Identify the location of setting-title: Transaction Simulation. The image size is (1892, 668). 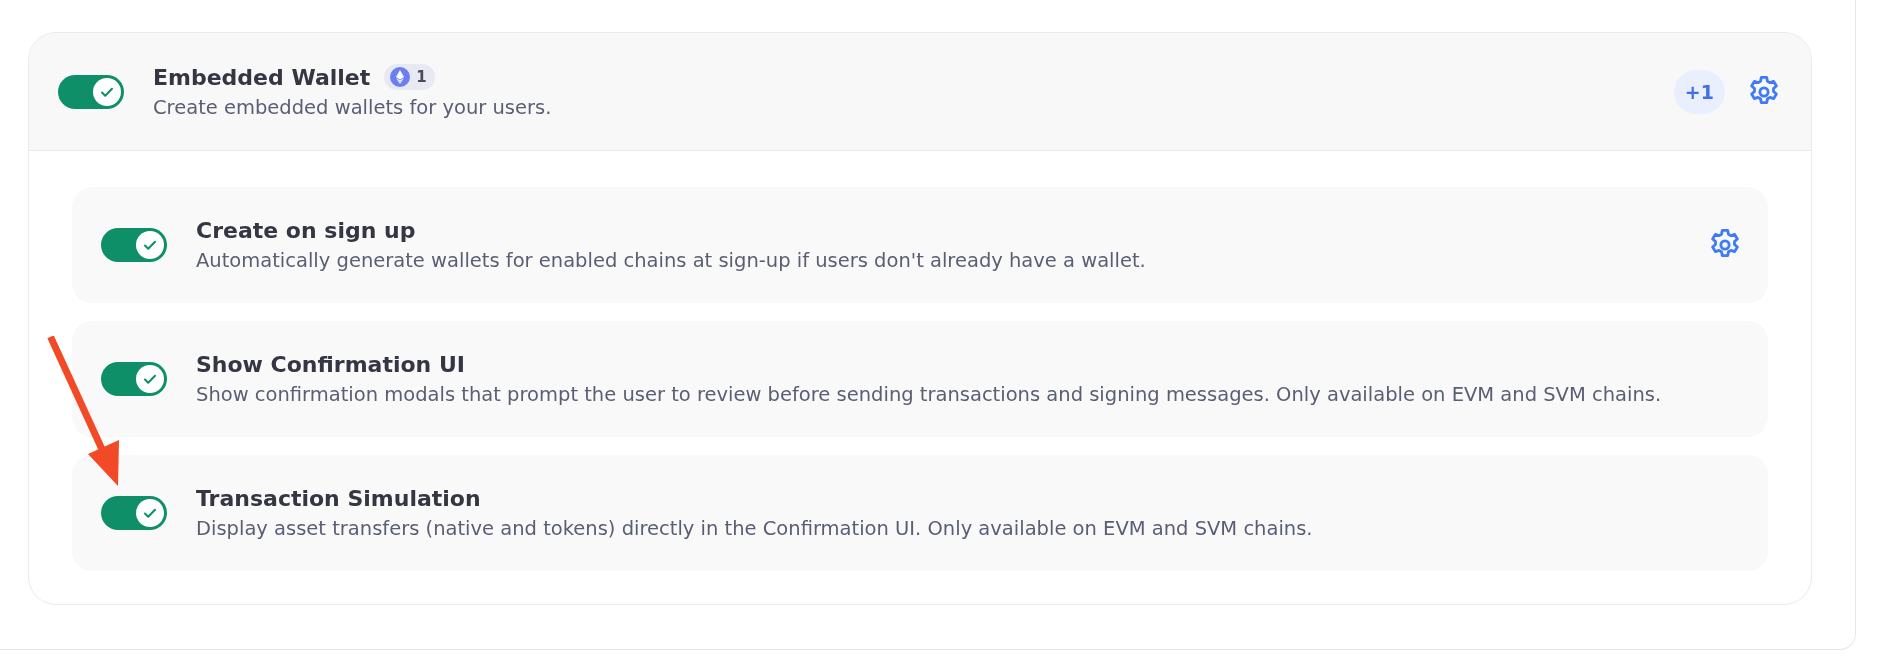
(339, 498).